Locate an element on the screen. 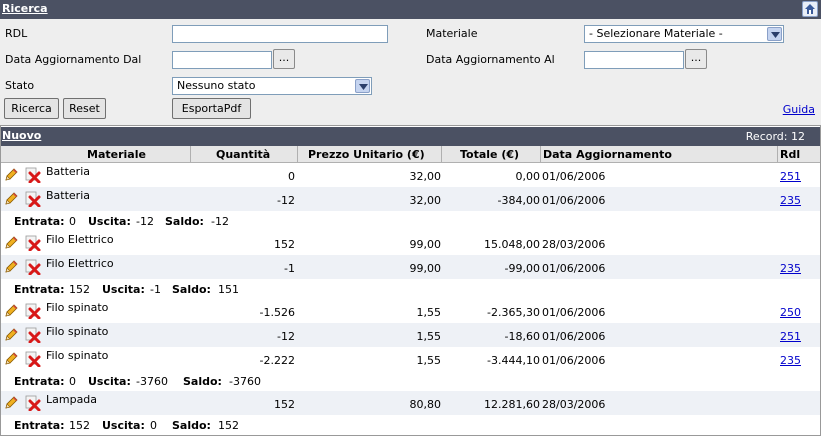  cell-totale: -18,60 is located at coordinates (522, 336).